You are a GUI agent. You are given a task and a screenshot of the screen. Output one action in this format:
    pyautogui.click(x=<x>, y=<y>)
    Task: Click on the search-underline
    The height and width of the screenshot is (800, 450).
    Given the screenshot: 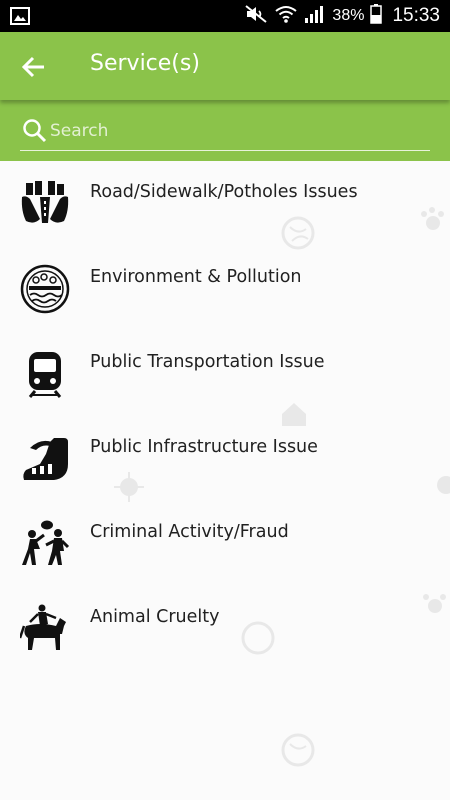 What is the action you would take?
    pyautogui.click(x=225, y=150)
    